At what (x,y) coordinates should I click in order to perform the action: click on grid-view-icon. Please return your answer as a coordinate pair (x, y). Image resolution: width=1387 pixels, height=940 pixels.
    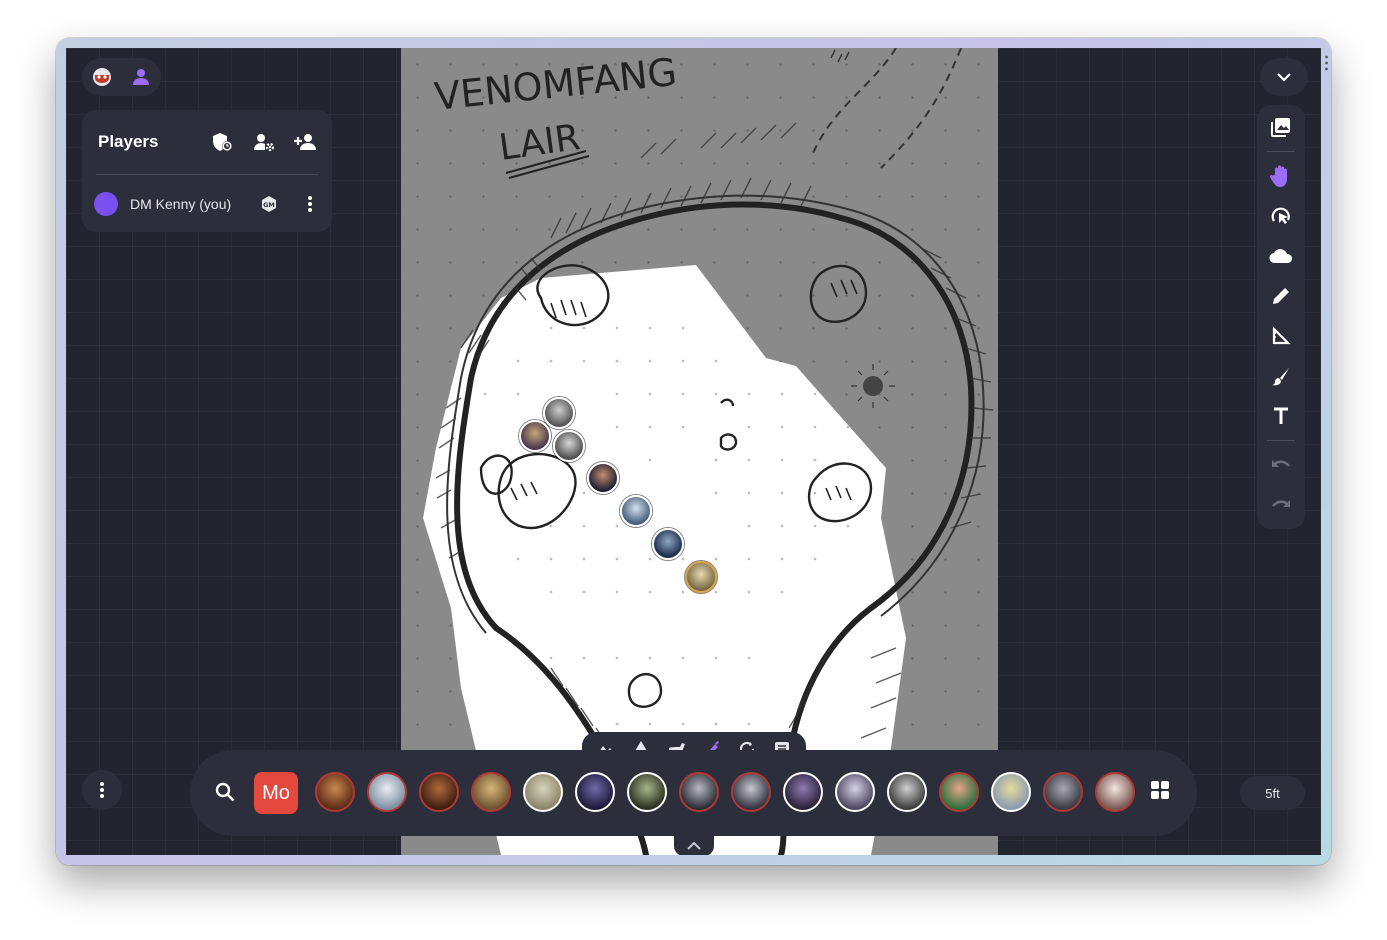
    Looking at the image, I should click on (1162, 792).